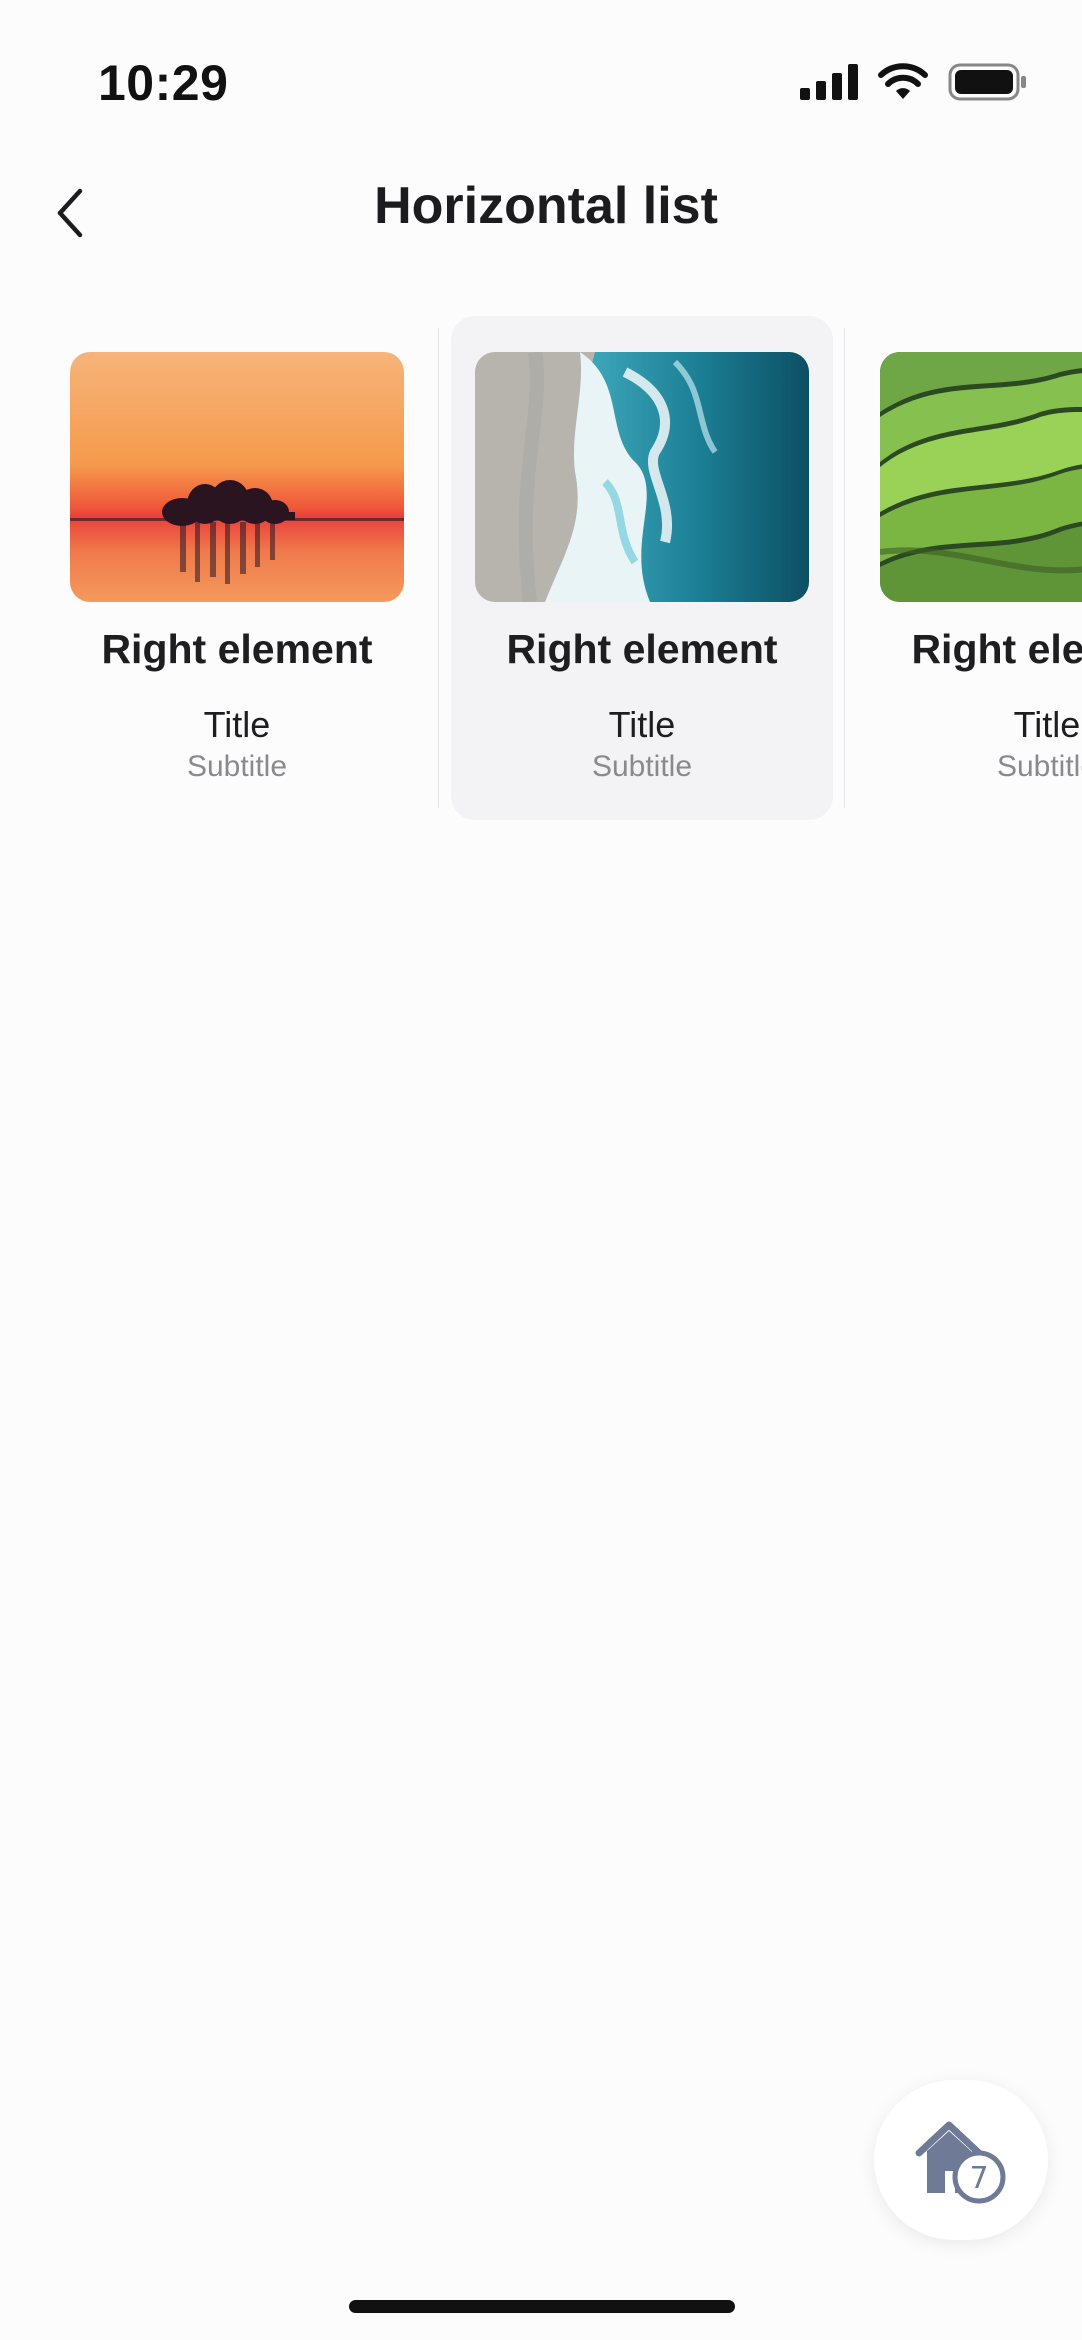  Describe the element at coordinates (546, 206) in the screenshot. I see `page-title: Horizontal list` at that location.